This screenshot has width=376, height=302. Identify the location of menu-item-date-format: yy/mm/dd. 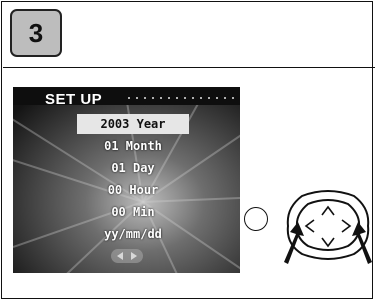
(133, 234).